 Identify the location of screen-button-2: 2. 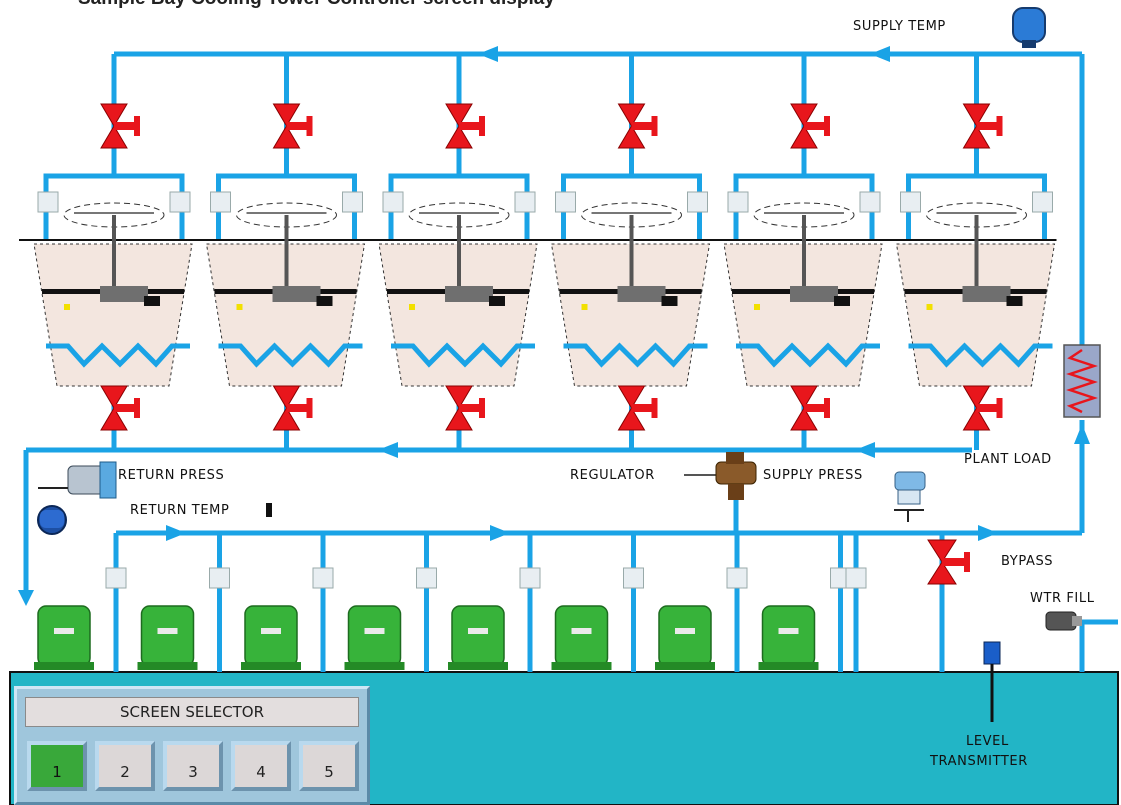
(125, 766).